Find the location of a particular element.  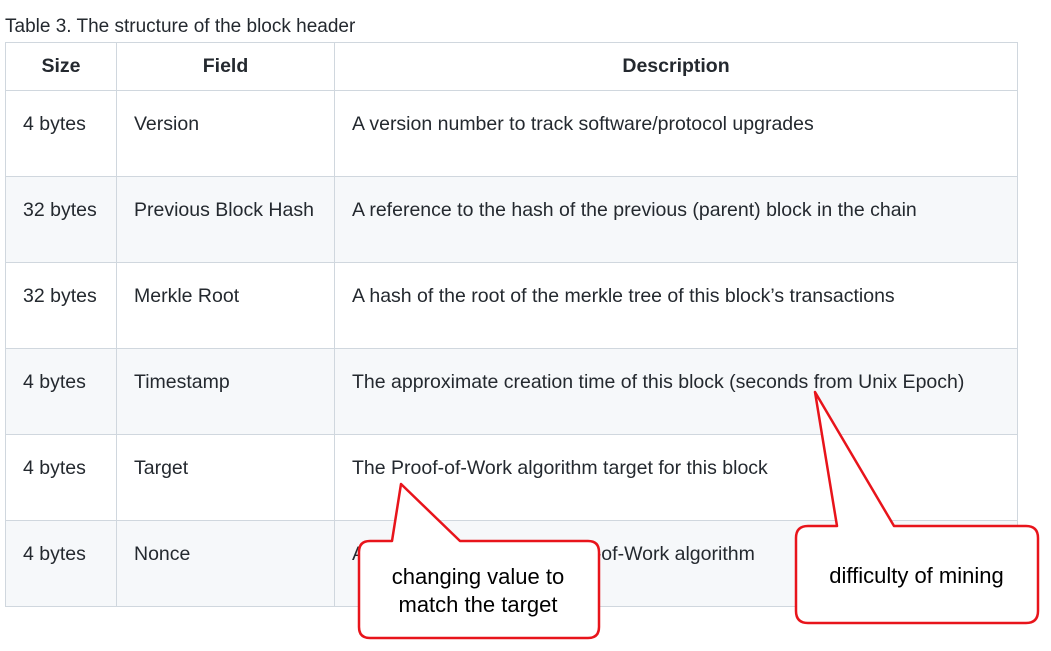

nonce-callout-line-2: match the target is located at coordinates (478, 604).